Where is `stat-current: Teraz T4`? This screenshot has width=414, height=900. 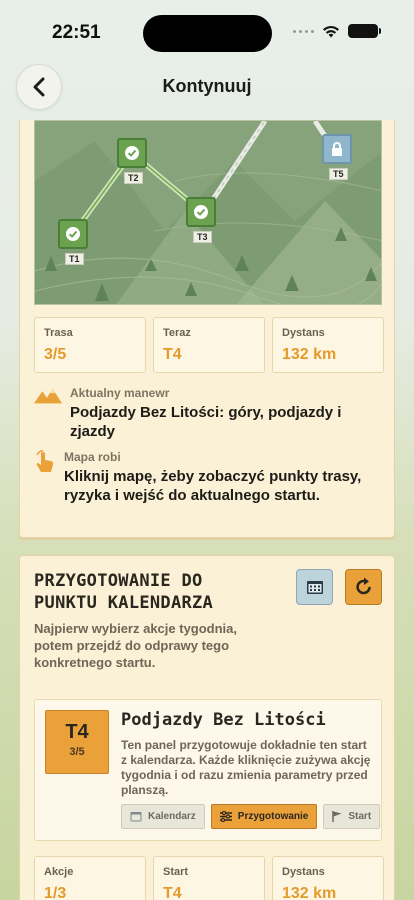
stat-current: Teraz T4 is located at coordinates (209, 345).